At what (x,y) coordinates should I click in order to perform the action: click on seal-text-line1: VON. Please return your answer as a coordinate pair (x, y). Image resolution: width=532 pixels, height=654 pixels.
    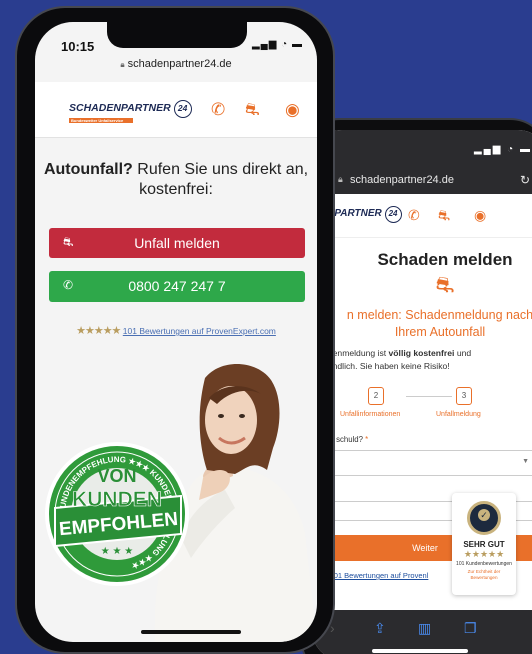
    Looking at the image, I should click on (116, 476).